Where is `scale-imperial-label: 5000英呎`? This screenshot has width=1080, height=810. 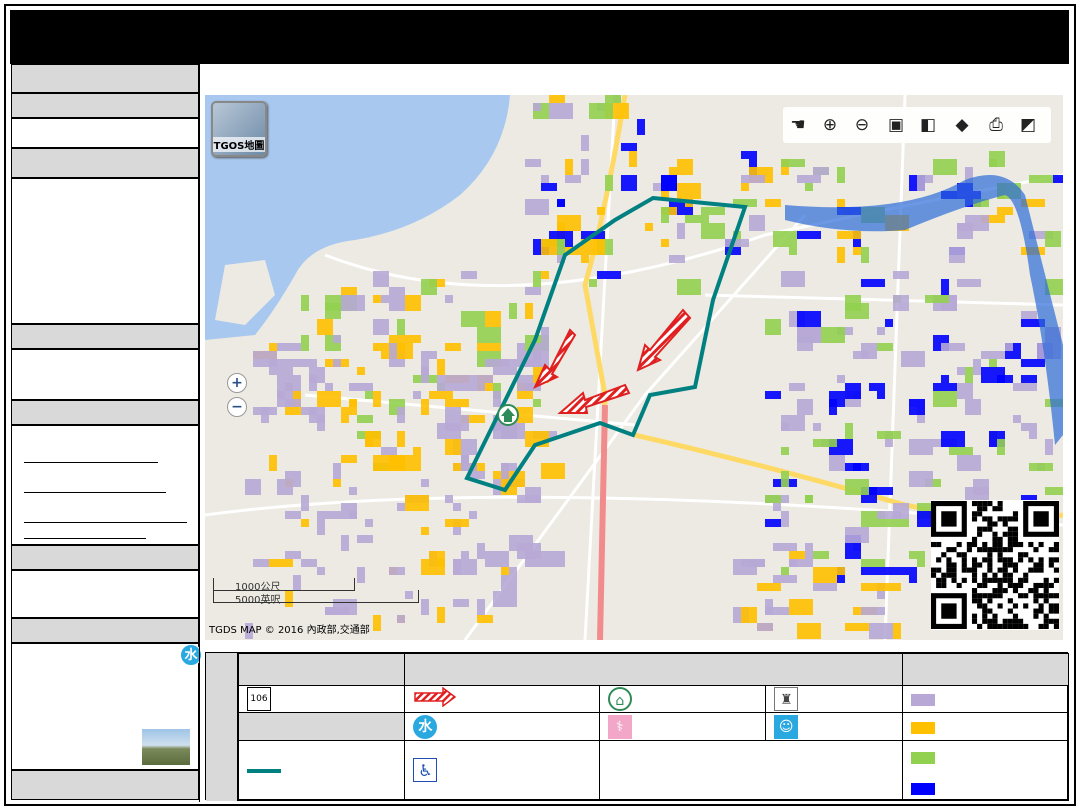
scale-imperial-label: 5000英呎 is located at coordinates (258, 600).